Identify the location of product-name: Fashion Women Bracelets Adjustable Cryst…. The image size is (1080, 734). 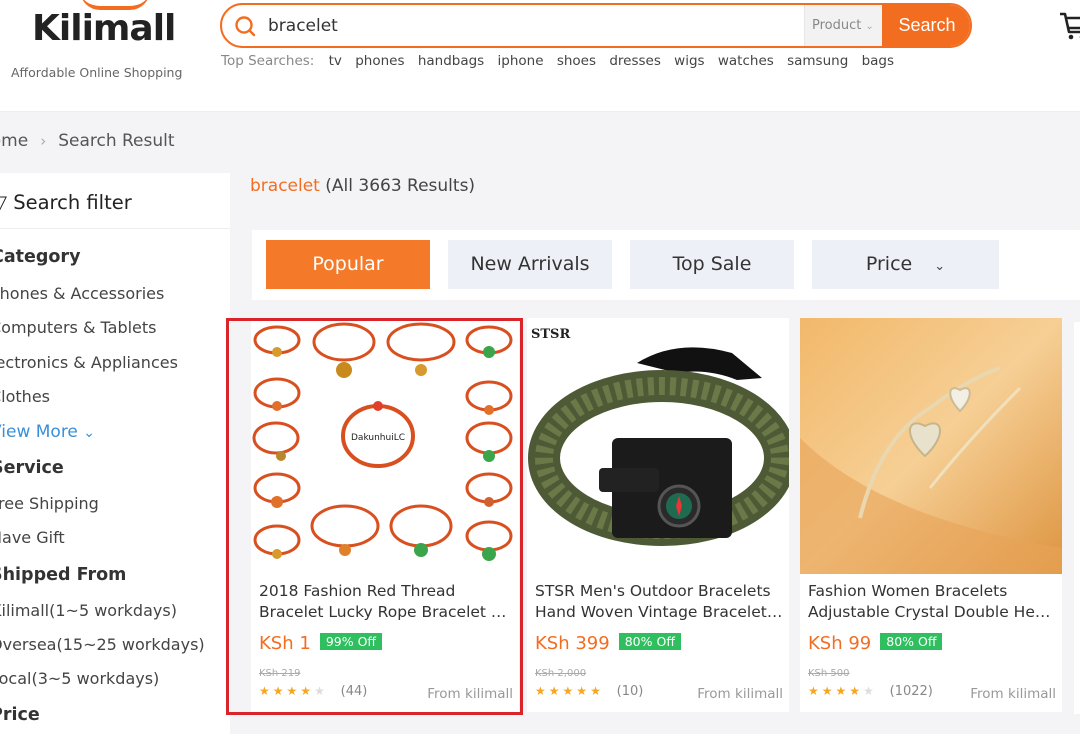
(932, 602).